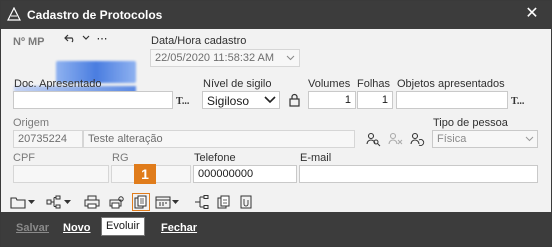  I want to click on origem-label: Origem, so click(31, 123).